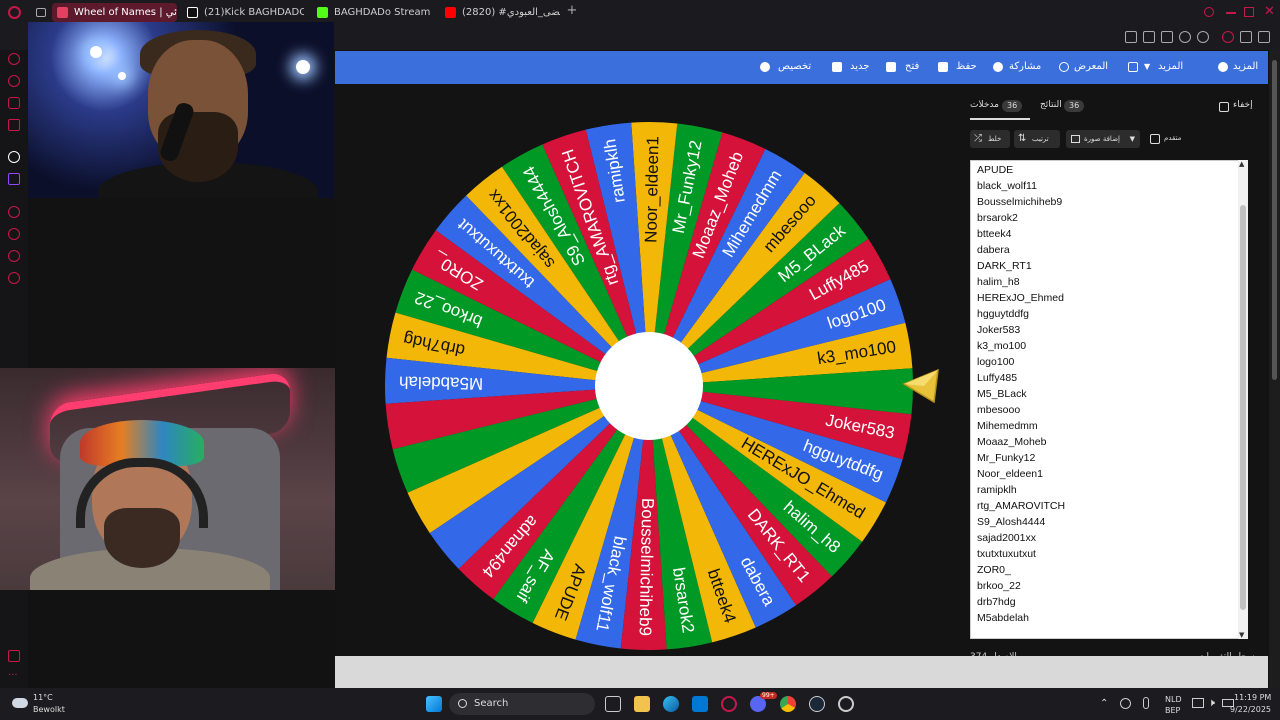  Describe the element at coordinates (192, 12) in the screenshot. I see `tiktok-favicon-icon` at that location.